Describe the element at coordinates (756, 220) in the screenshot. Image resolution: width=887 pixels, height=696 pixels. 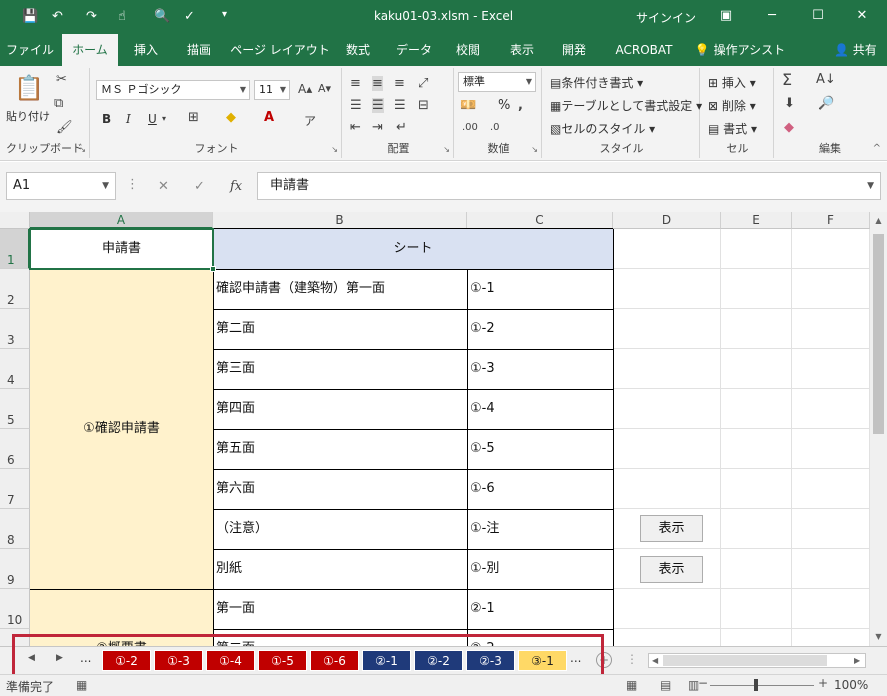
I see `column-header-e: E` at that location.